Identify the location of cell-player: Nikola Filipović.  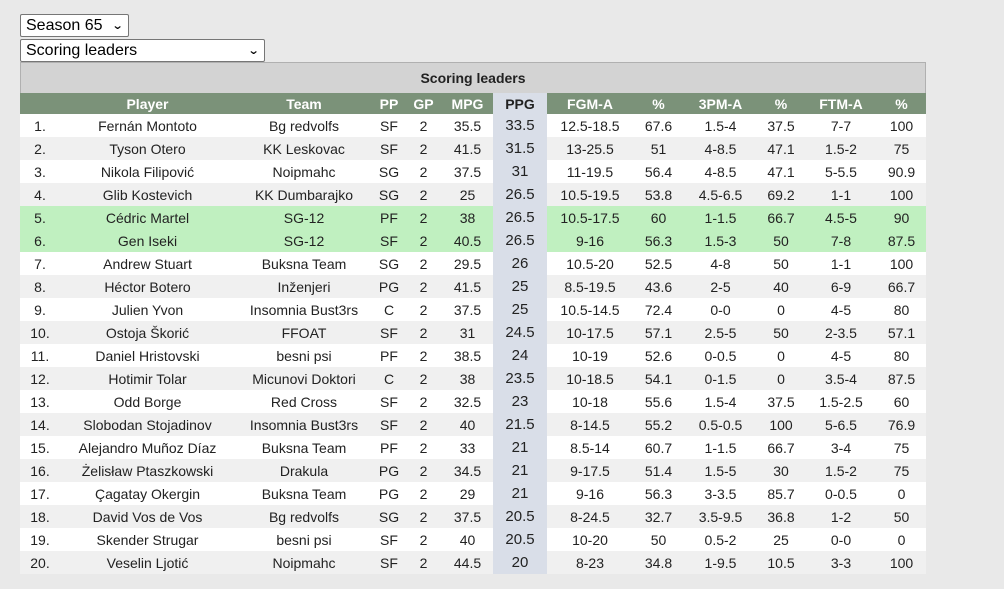
(147, 171).